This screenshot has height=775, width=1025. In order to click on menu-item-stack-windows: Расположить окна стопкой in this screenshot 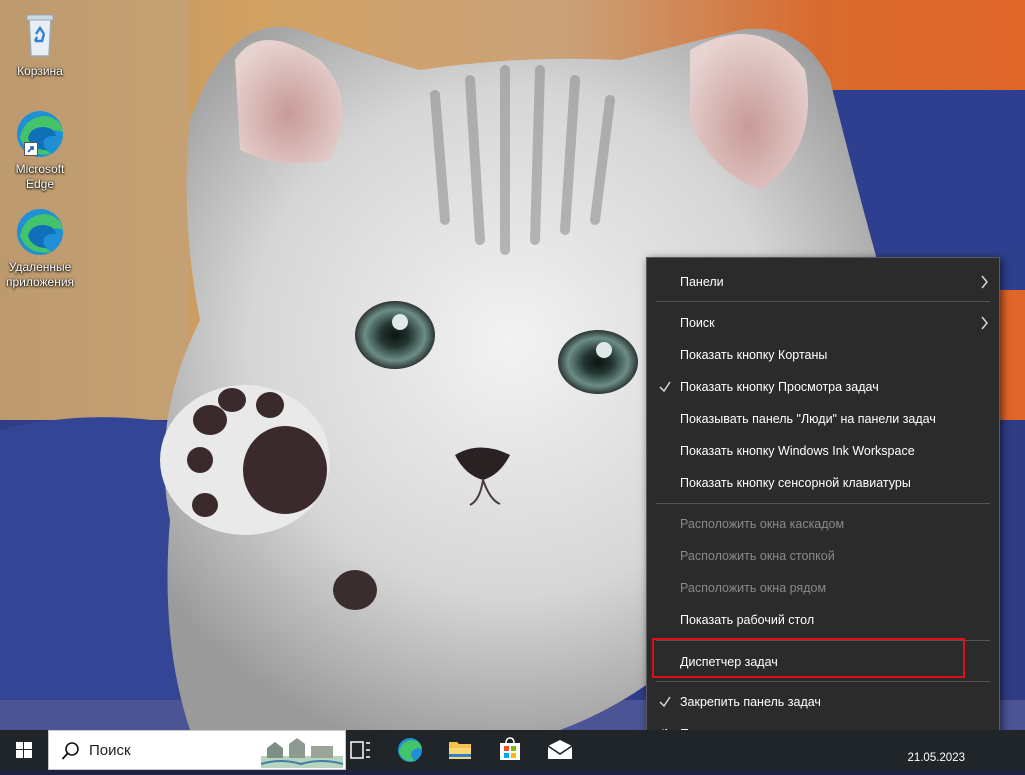, I will do `click(823, 556)`.